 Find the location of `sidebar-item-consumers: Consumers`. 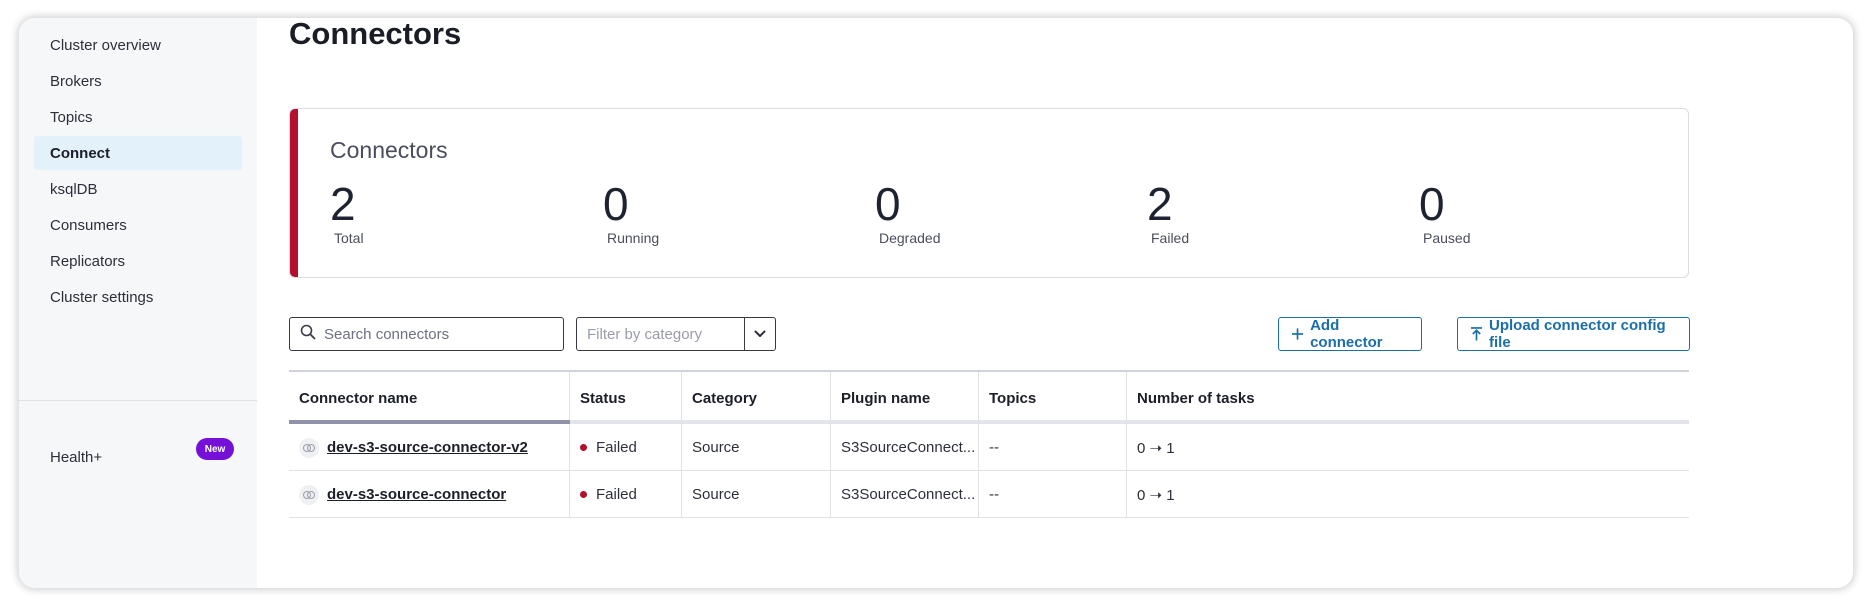

sidebar-item-consumers: Consumers is located at coordinates (138, 225).